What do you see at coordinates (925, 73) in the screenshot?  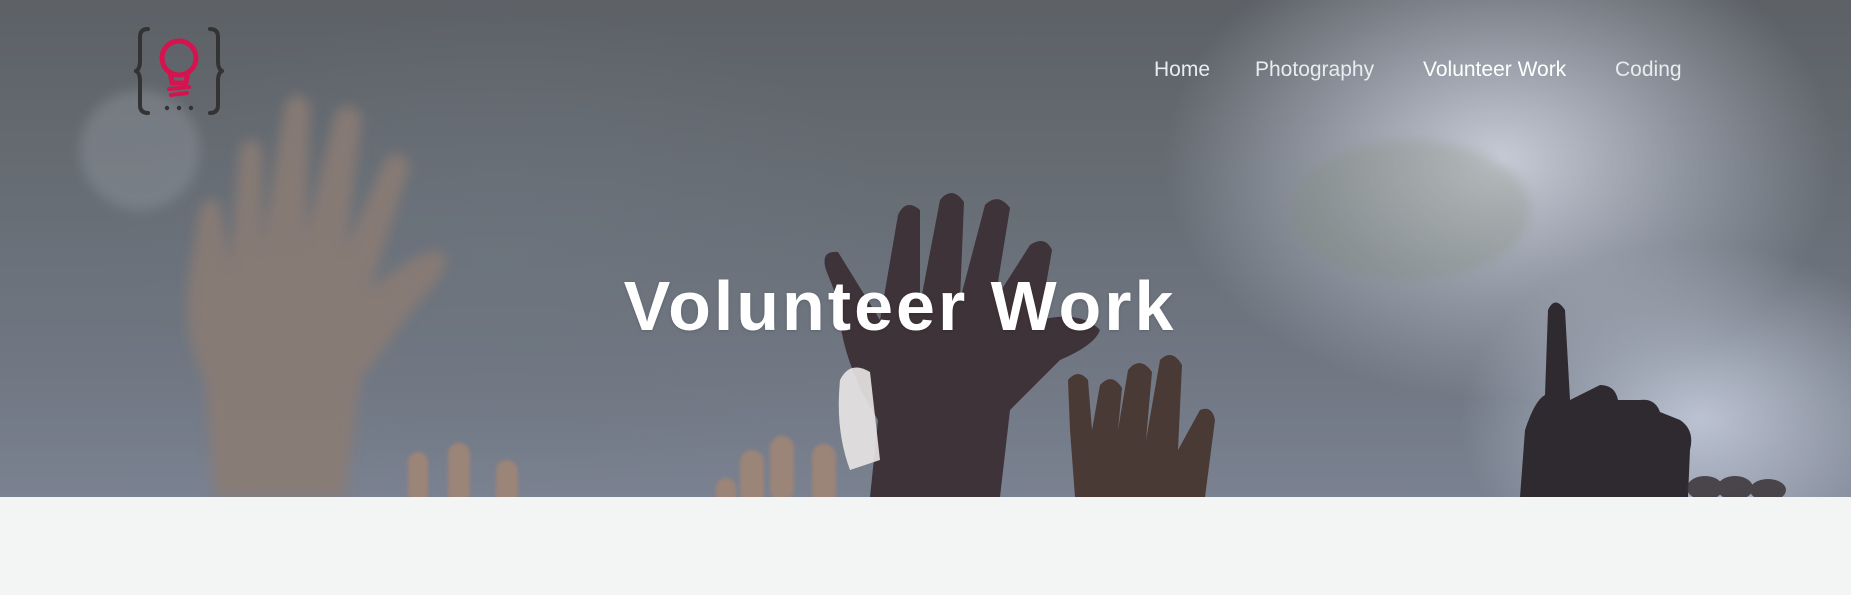 I see `main-nav: Home Photography Volunteer Work Coding` at bounding box center [925, 73].